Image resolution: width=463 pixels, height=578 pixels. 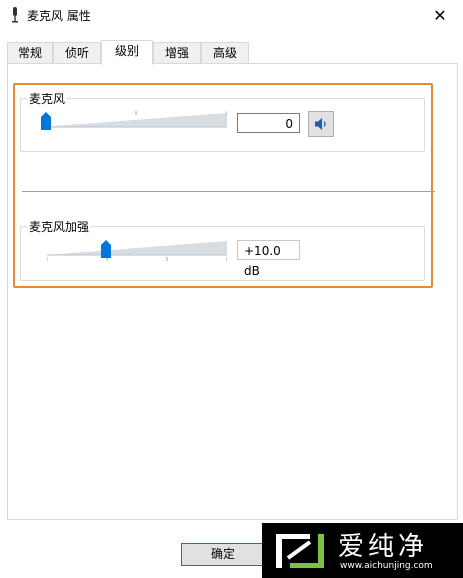 I want to click on tab-general: 常规, so click(x=30, y=53).